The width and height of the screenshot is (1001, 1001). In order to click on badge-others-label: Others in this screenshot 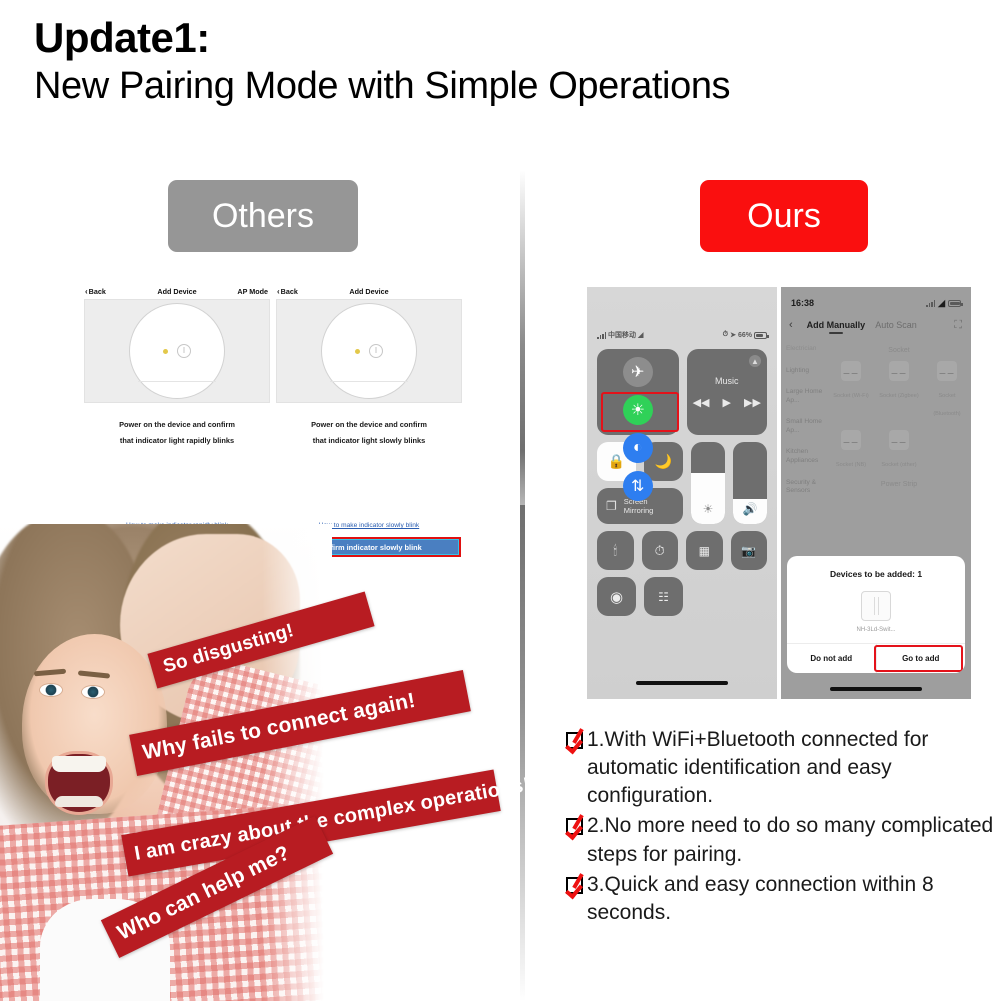, I will do `click(263, 215)`.